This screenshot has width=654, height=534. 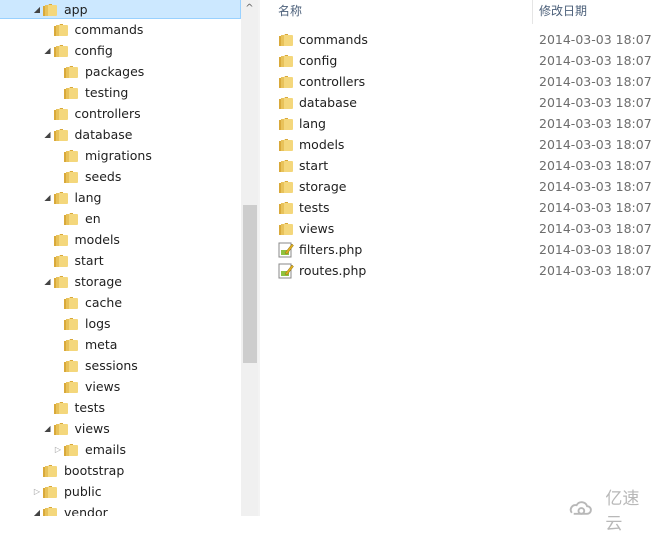 I want to click on file-name: views, so click(x=317, y=228).